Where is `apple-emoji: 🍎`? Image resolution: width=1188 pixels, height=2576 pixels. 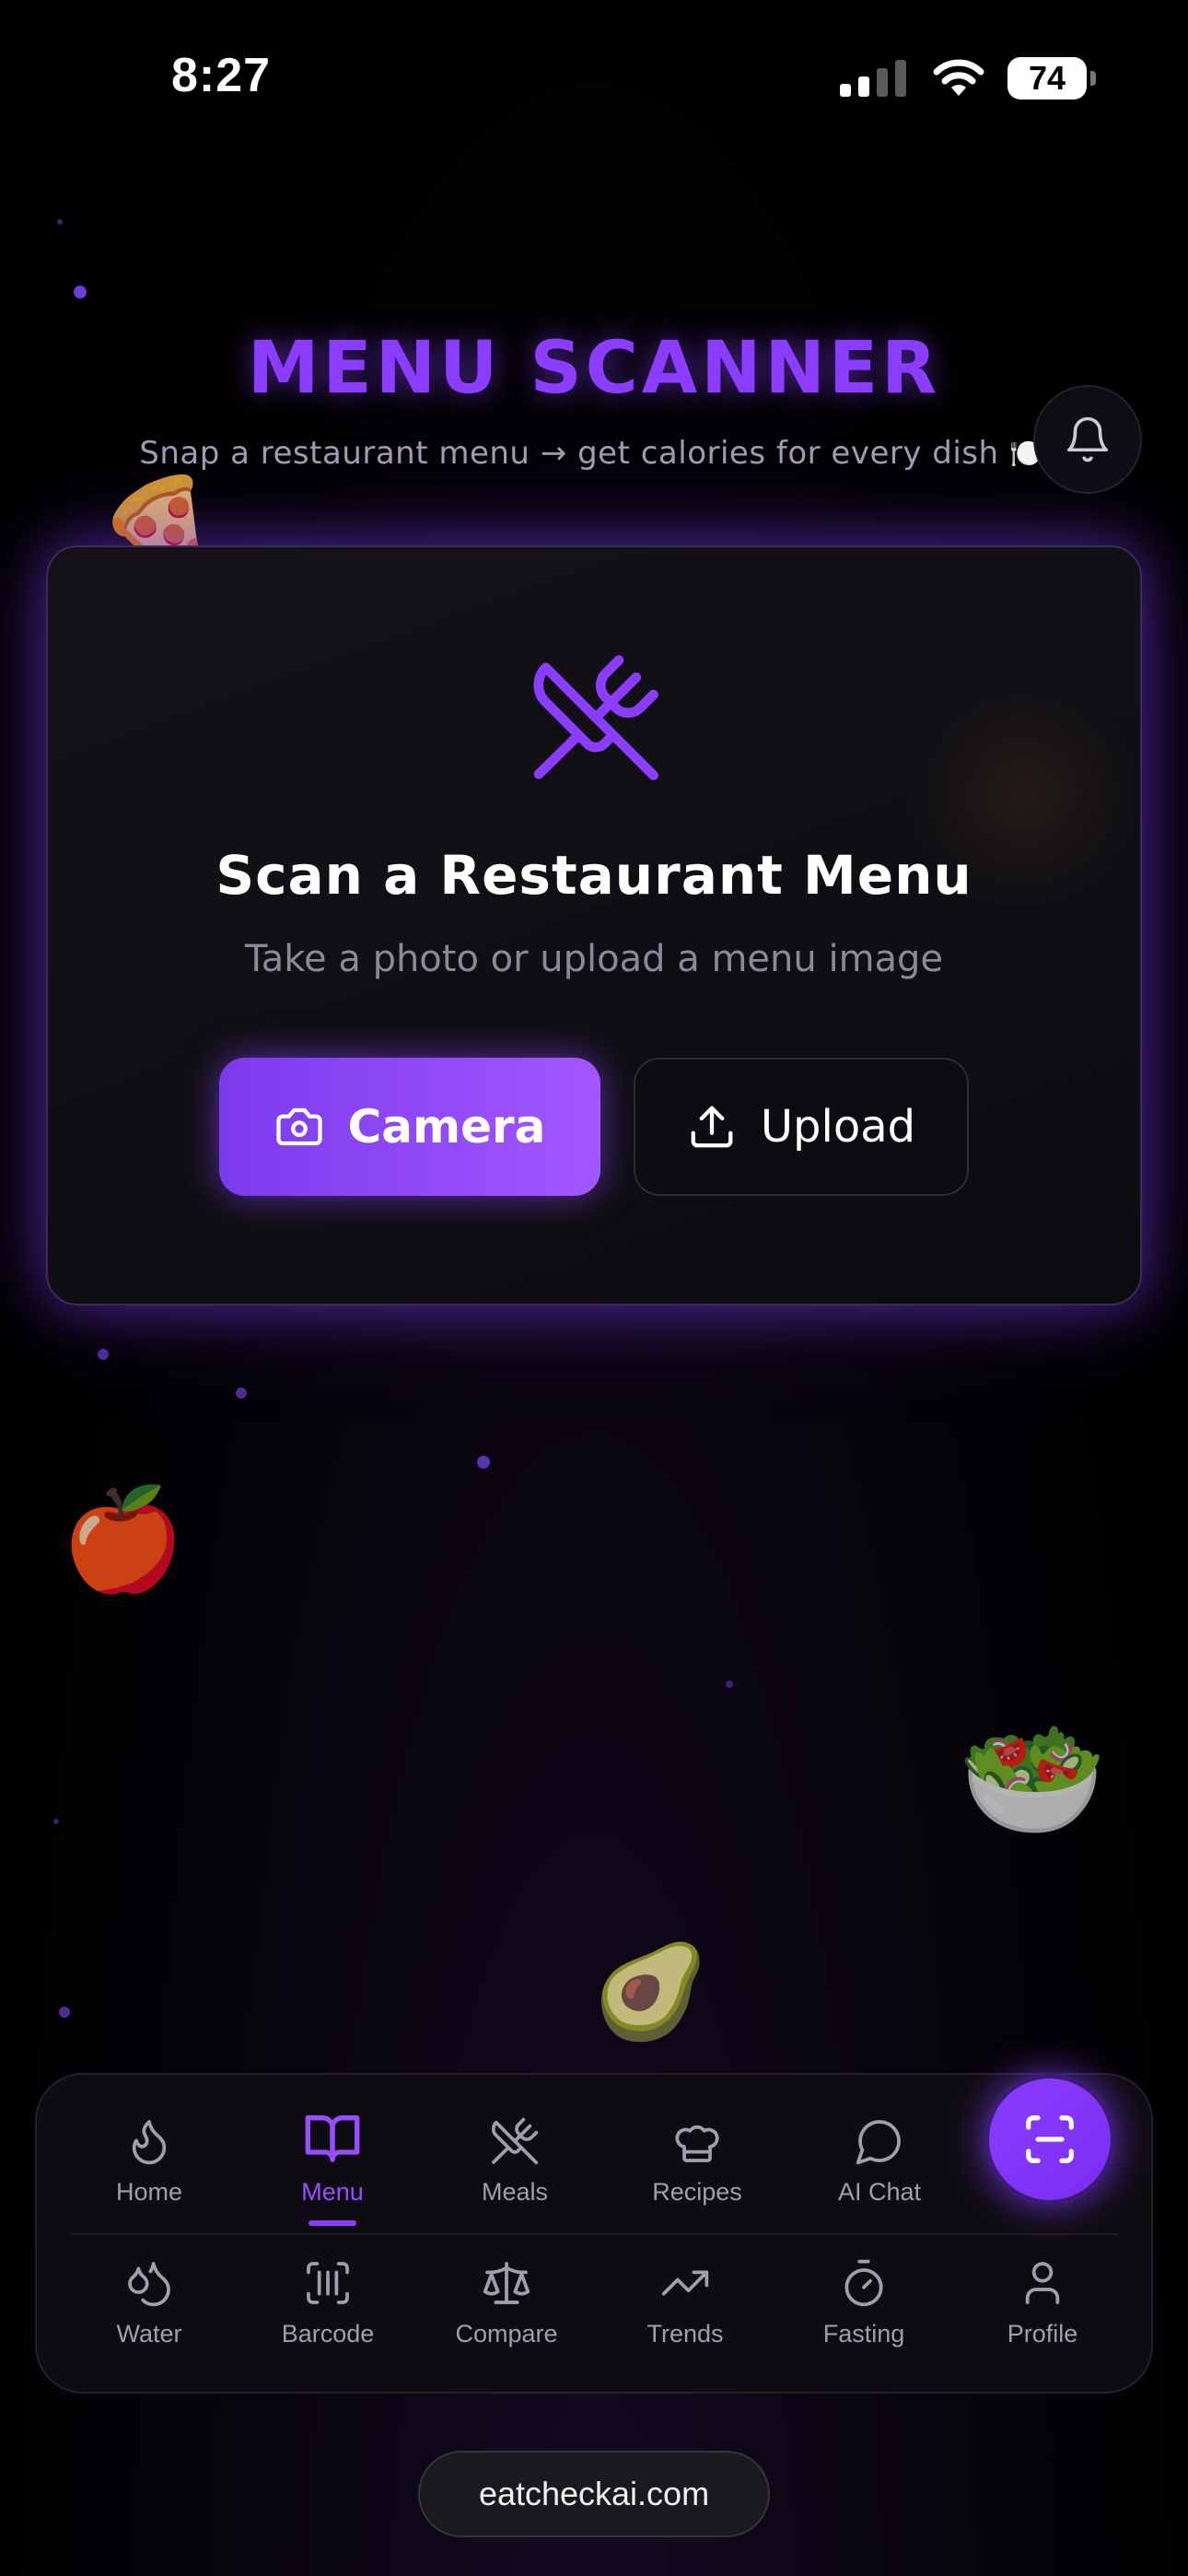 apple-emoji: 🍎 is located at coordinates (123, 1540).